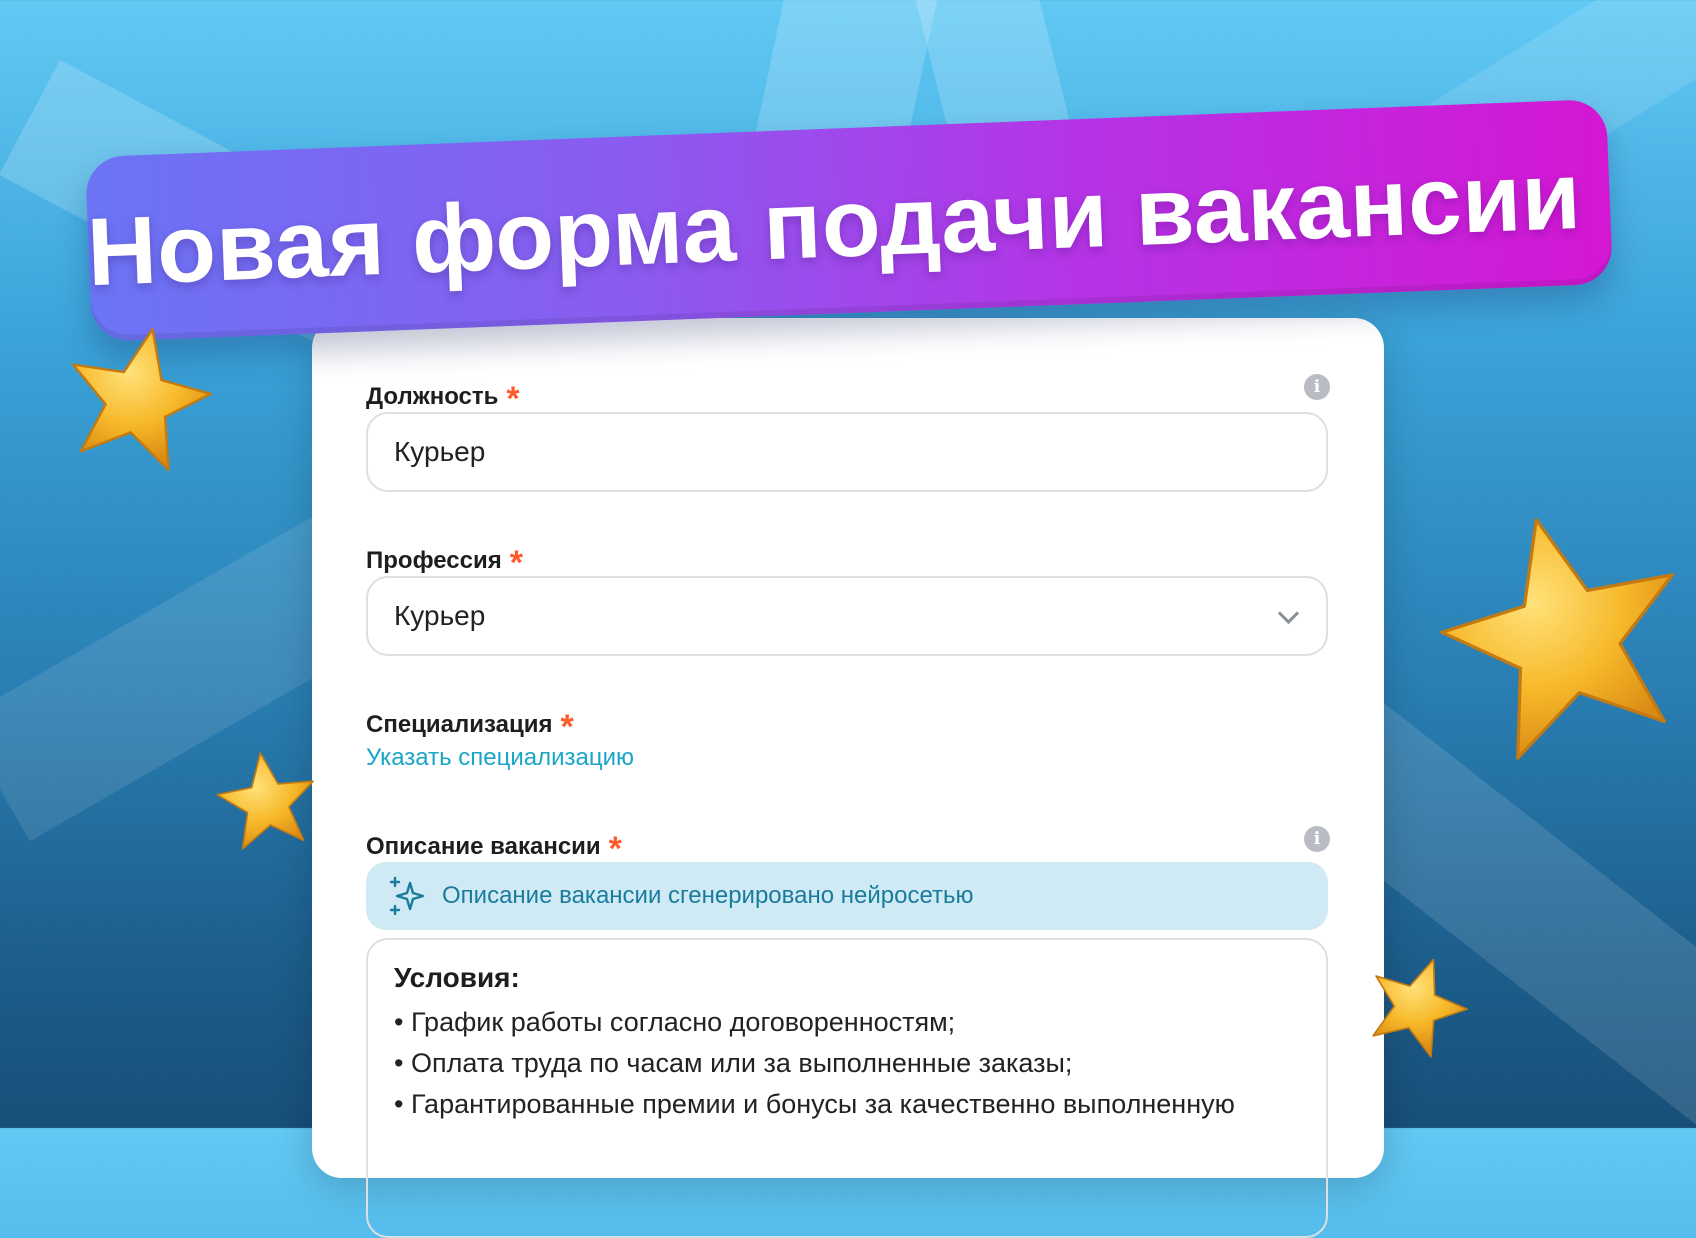 The width and height of the screenshot is (1696, 1238). Describe the element at coordinates (440, 615) in the screenshot. I see `profession-select-value: Курьер` at that location.